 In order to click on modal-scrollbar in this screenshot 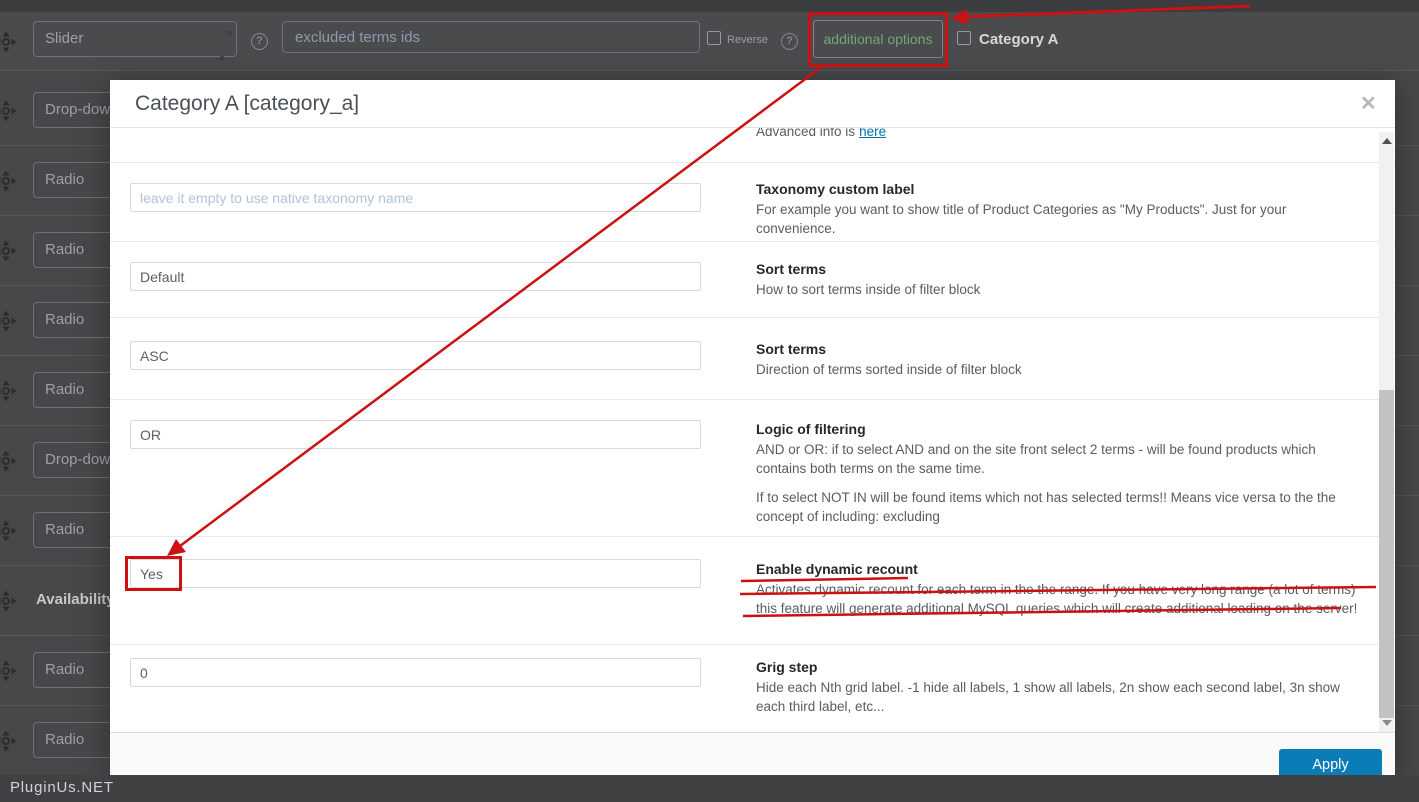, I will do `click(1386, 432)`.